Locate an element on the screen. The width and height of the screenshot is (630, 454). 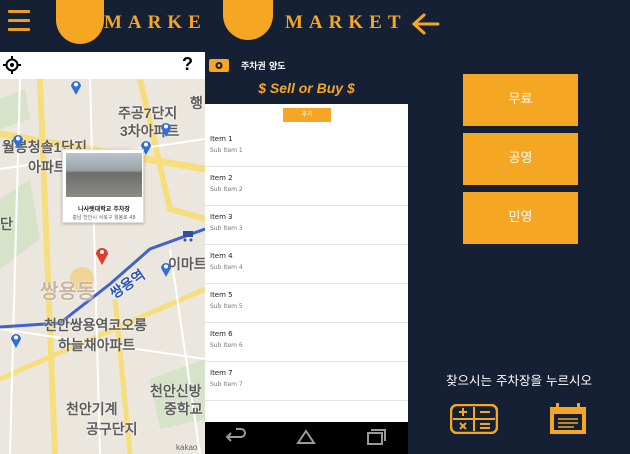
list-item: Item 2 Sub Item 2 is located at coordinates (306, 186).